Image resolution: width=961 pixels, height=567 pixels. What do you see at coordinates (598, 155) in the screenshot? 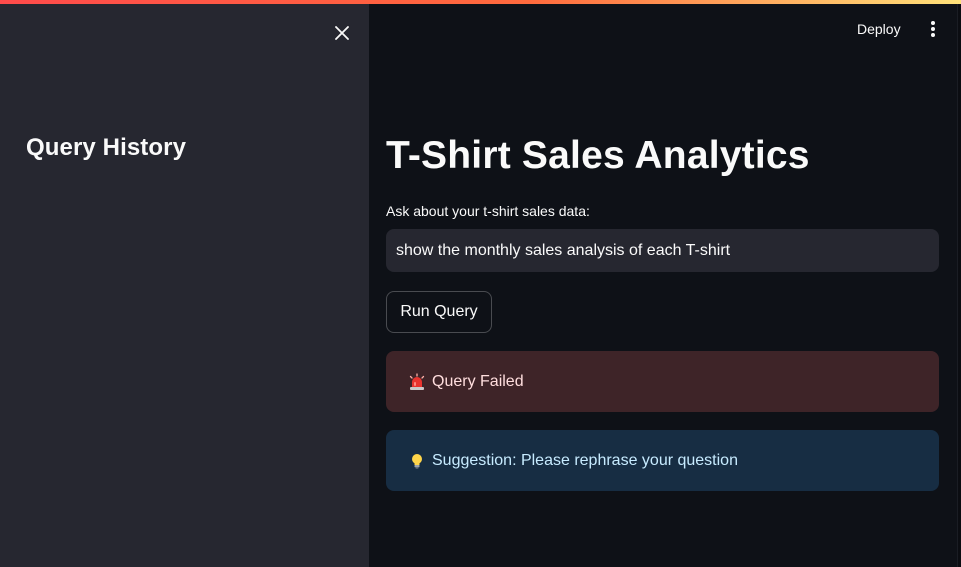
I see `page-title: T-Shirt Sales Analytics` at bounding box center [598, 155].